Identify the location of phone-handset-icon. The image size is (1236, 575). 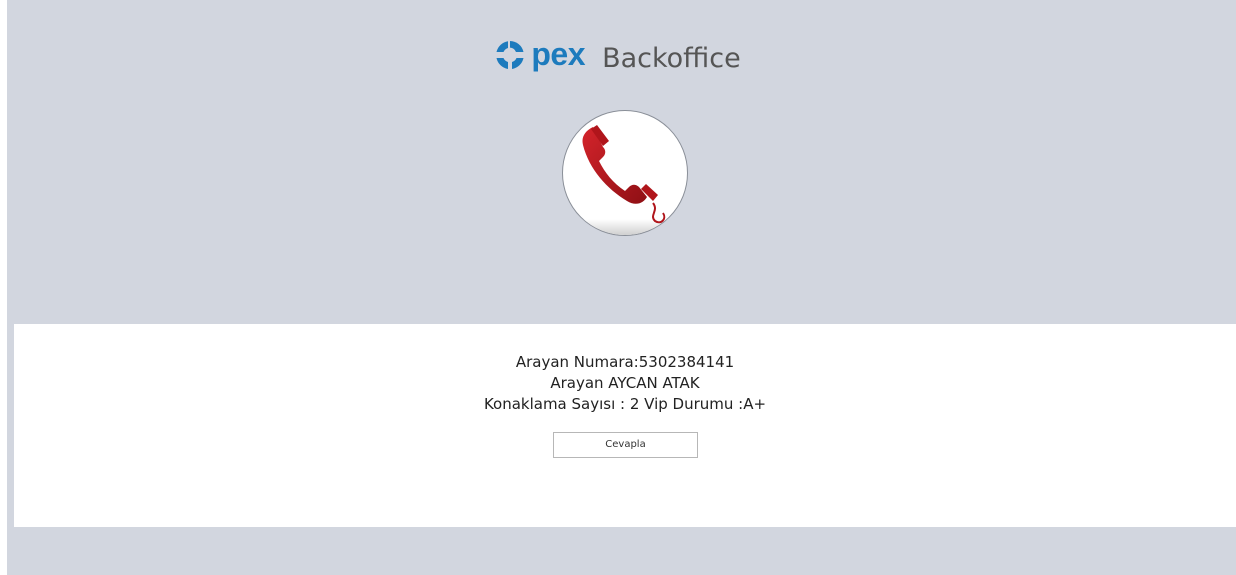
(625, 173).